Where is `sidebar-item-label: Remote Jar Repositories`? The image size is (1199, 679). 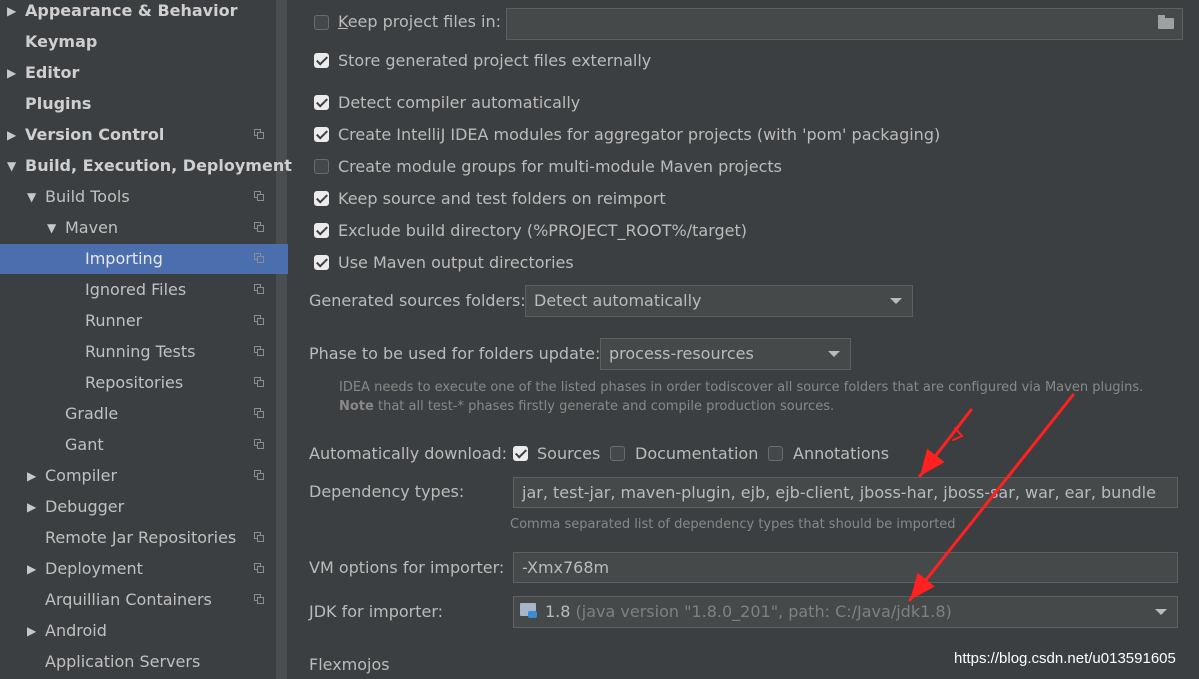 sidebar-item-label: Remote Jar Repositories is located at coordinates (141, 537).